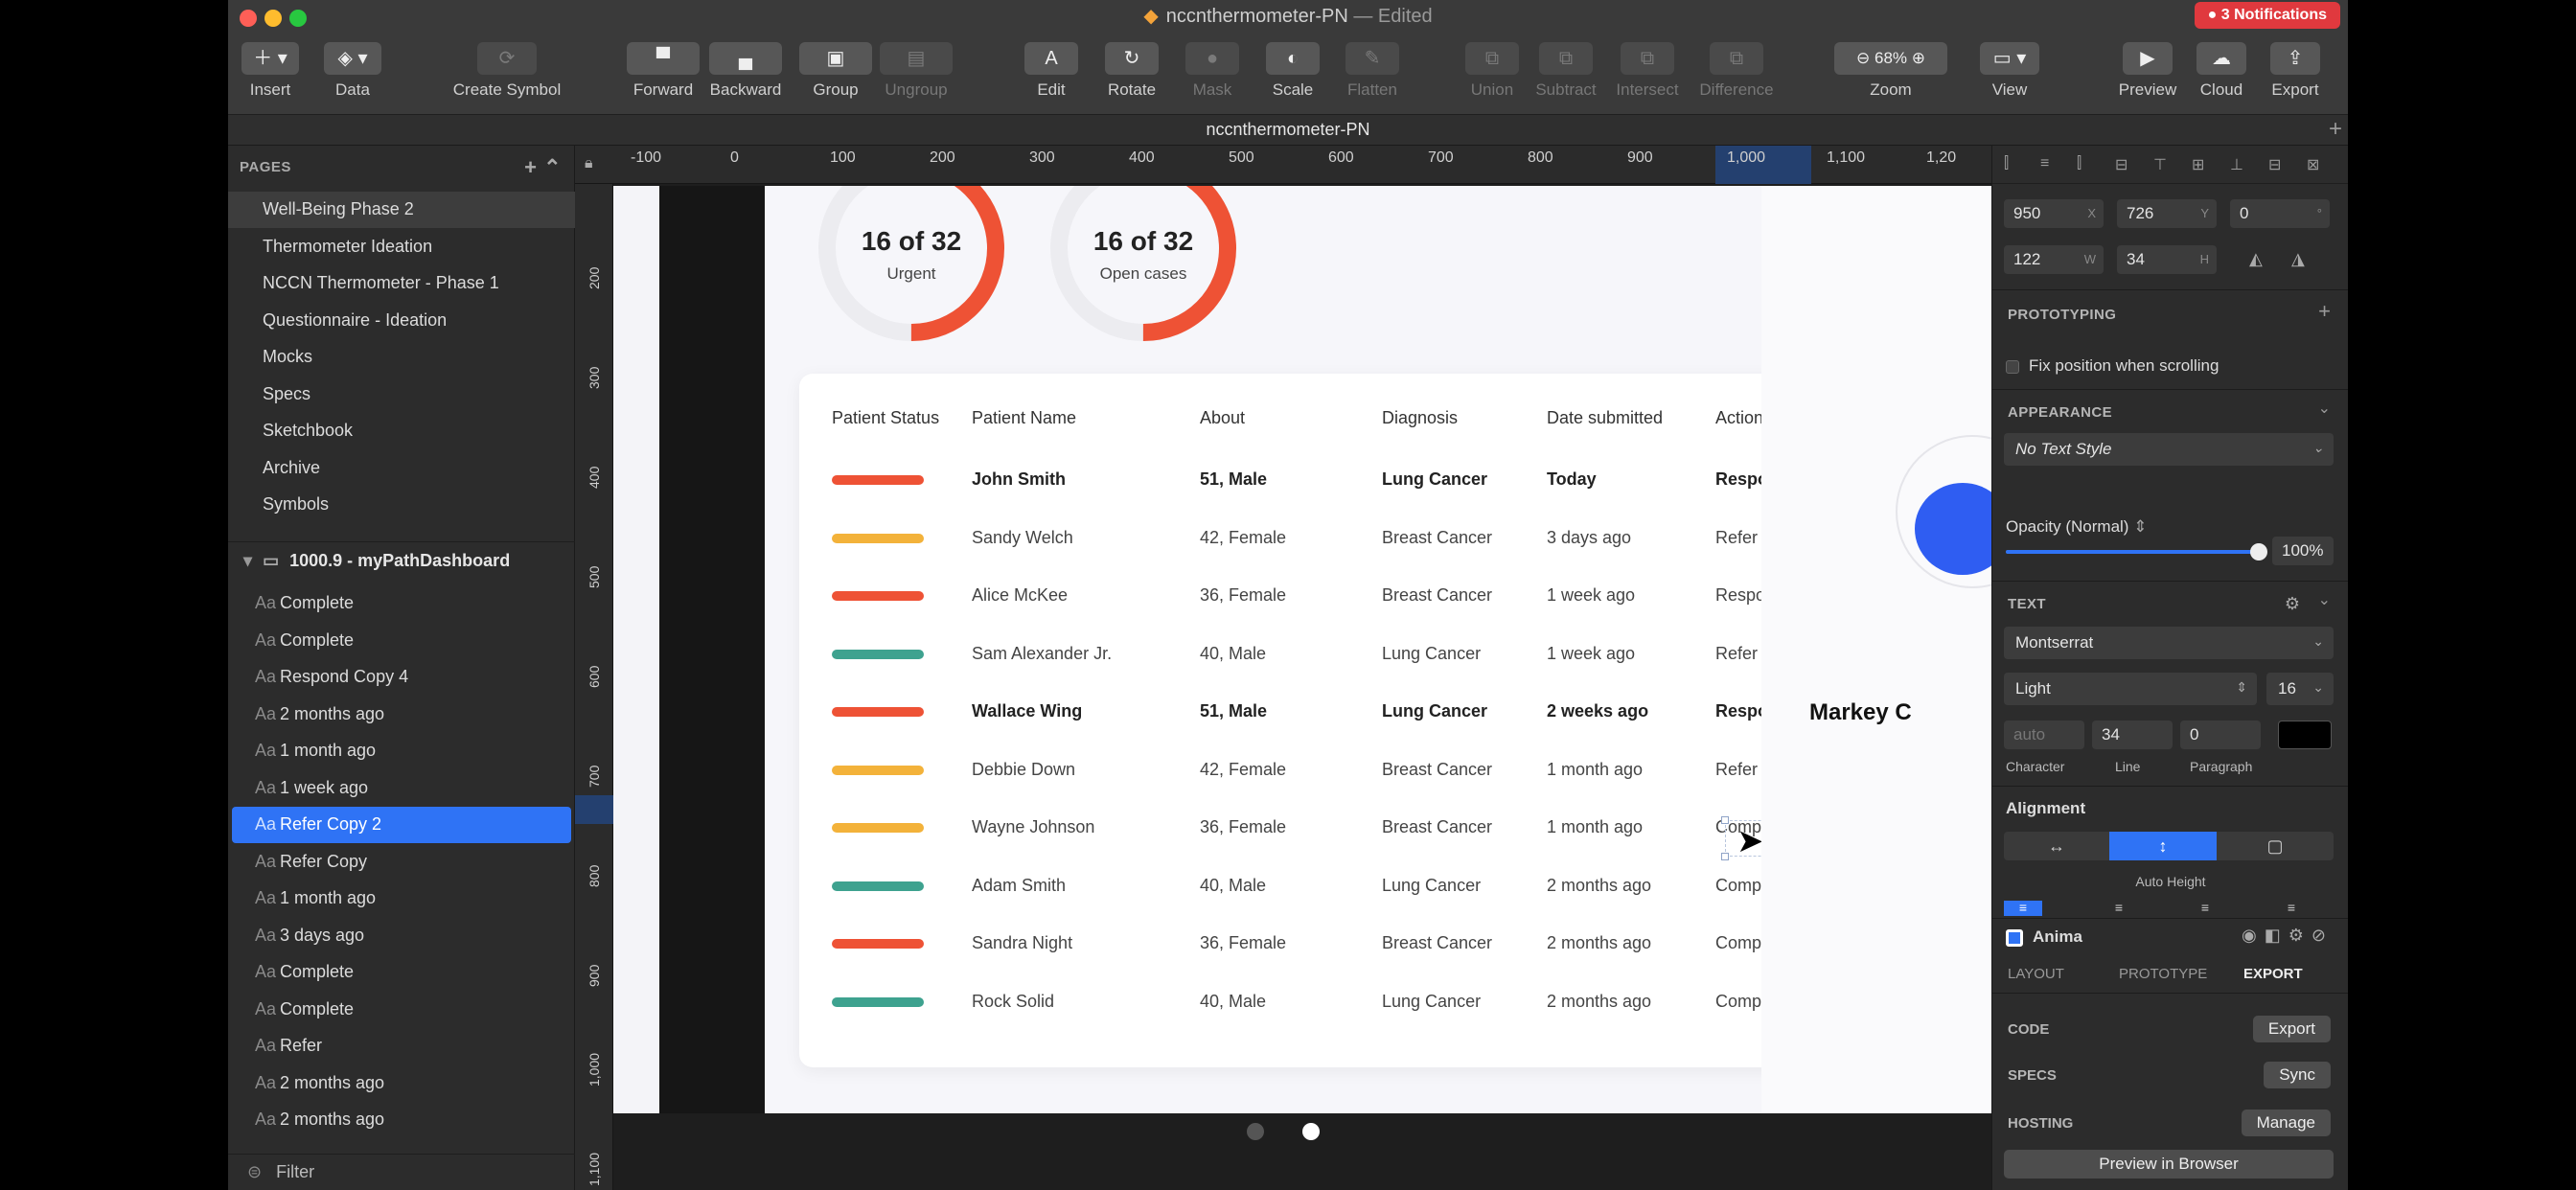  Describe the element at coordinates (2317, 164) in the screenshot. I see `tidy-icon: ⊠` at that location.